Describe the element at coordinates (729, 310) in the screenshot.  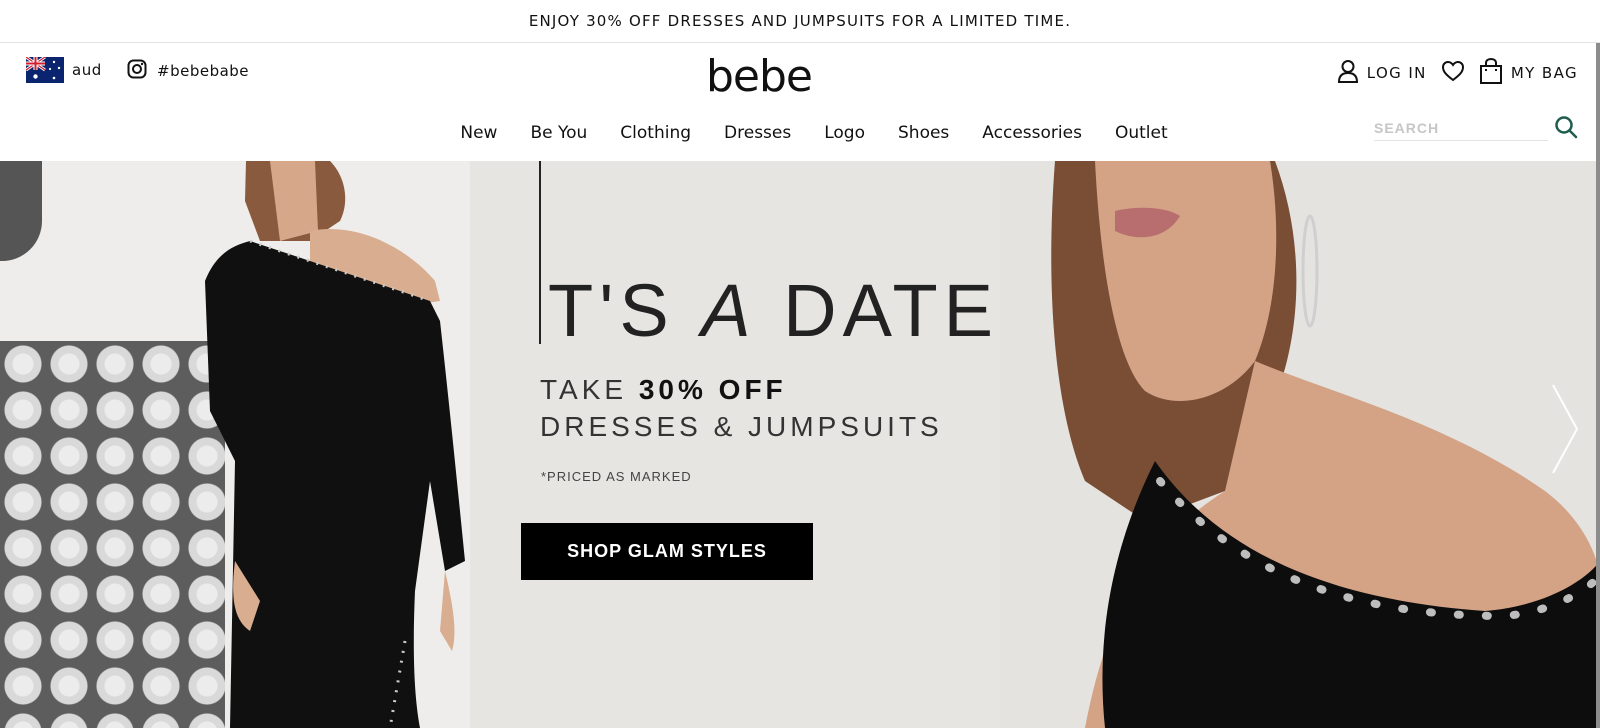
I see `headline-text-em: A` at that location.